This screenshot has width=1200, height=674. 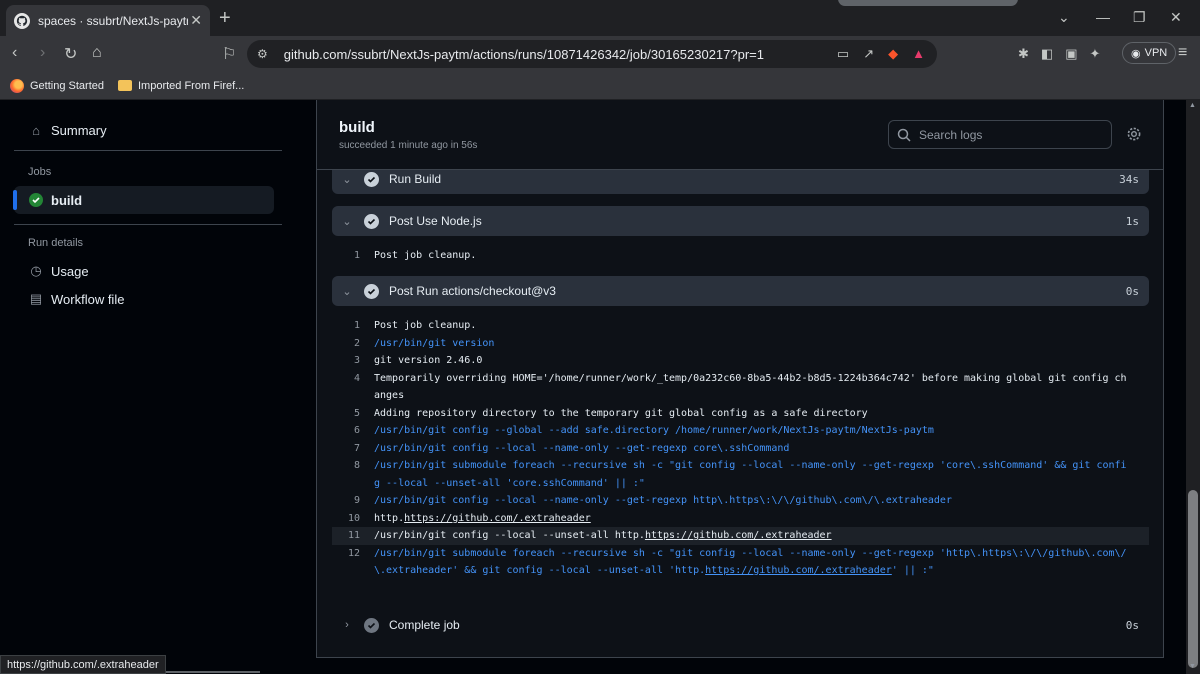 What do you see at coordinates (229, 54) in the screenshot?
I see `bookmark-icon: ⚐` at bounding box center [229, 54].